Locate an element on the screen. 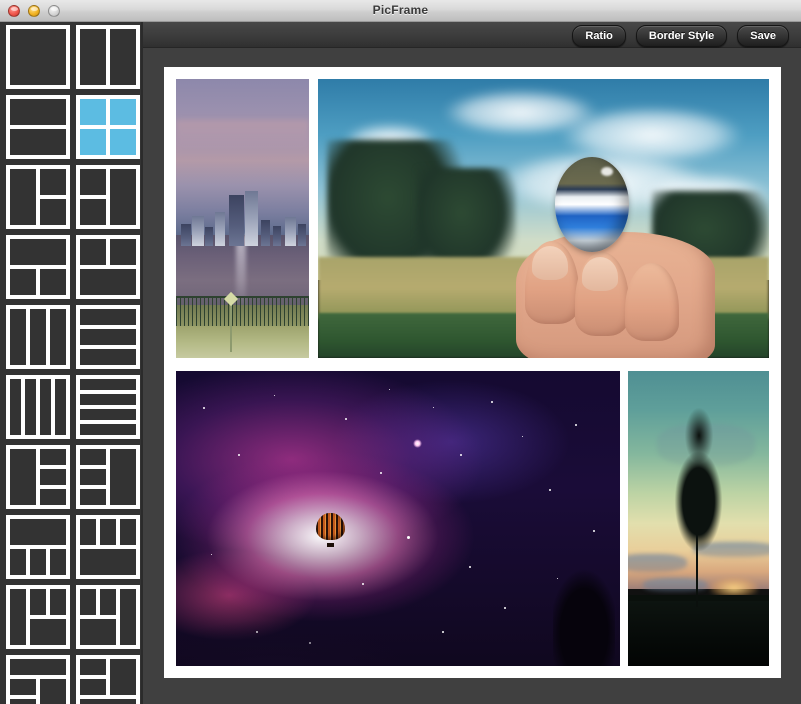 This screenshot has height=704, width=801. window-titlebar: PicFrame is located at coordinates (400, 11).